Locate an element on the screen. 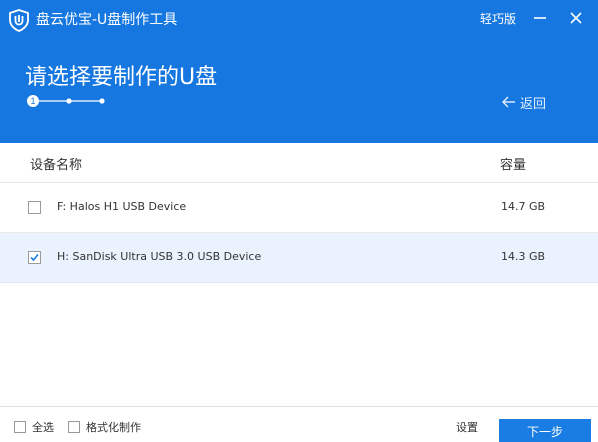 Image resolution: width=598 pixels, height=442 pixels. page-title: 请选择要制作的U盘 is located at coordinates (121, 77).